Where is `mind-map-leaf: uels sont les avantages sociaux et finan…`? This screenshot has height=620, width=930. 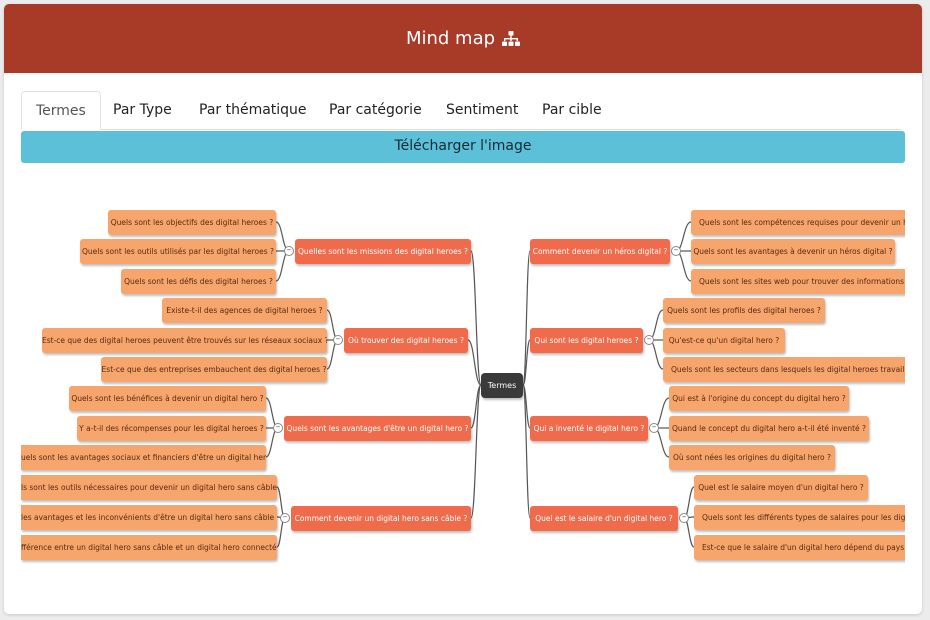
mind-map-leaf: uels sont les avantages sociaux et finan… is located at coordinates (143, 457).